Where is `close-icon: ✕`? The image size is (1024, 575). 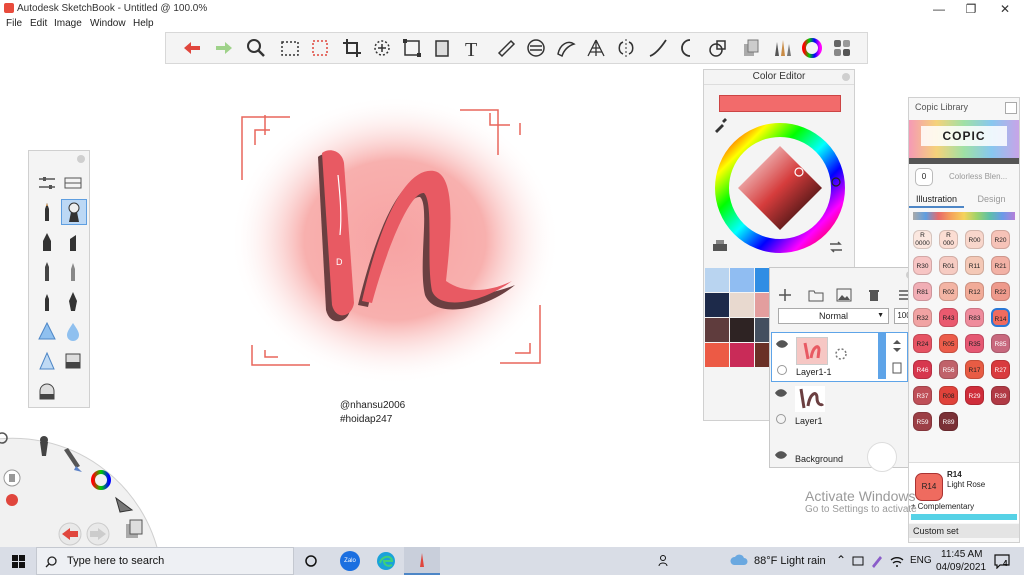
close-icon: ✕ is located at coordinates (1005, 9).